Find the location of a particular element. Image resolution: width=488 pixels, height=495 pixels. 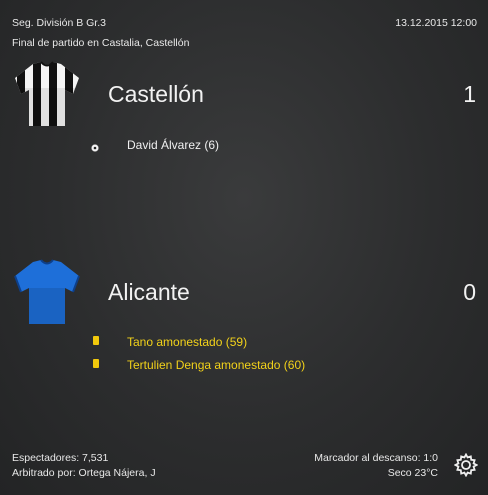

home-score: 1 is located at coordinates (469, 94).